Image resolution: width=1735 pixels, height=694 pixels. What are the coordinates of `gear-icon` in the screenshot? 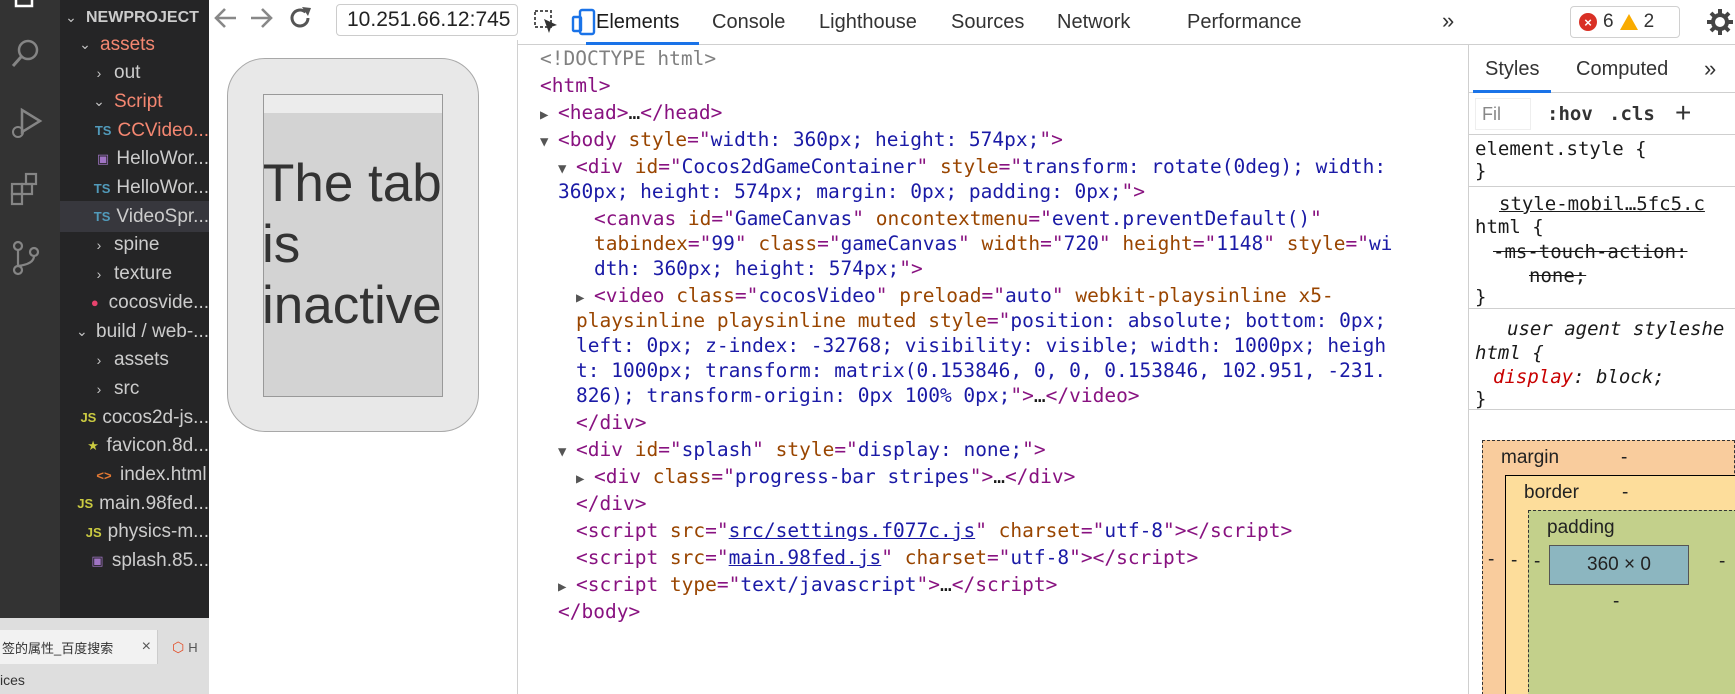 It's located at (1720, 22).